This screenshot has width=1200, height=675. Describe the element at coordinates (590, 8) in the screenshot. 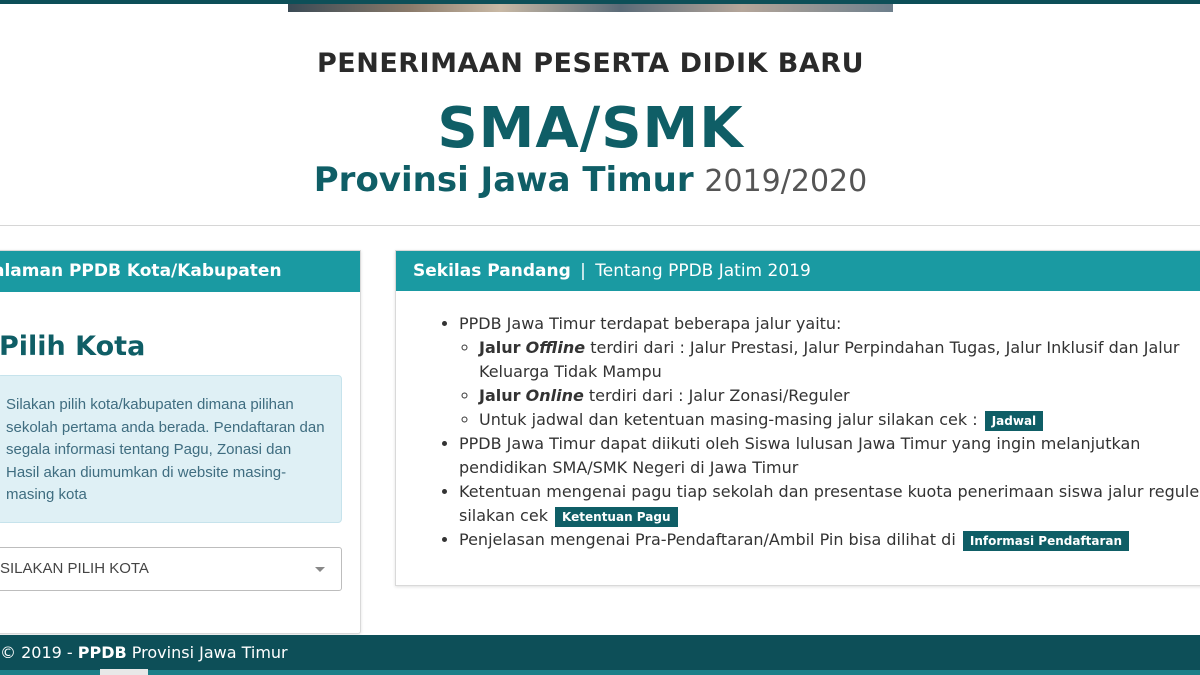

I see `banner-image` at that location.